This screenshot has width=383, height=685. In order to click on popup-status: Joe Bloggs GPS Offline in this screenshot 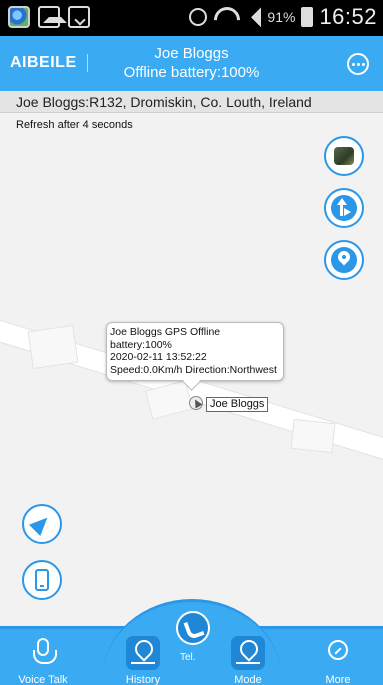, I will do `click(165, 332)`.